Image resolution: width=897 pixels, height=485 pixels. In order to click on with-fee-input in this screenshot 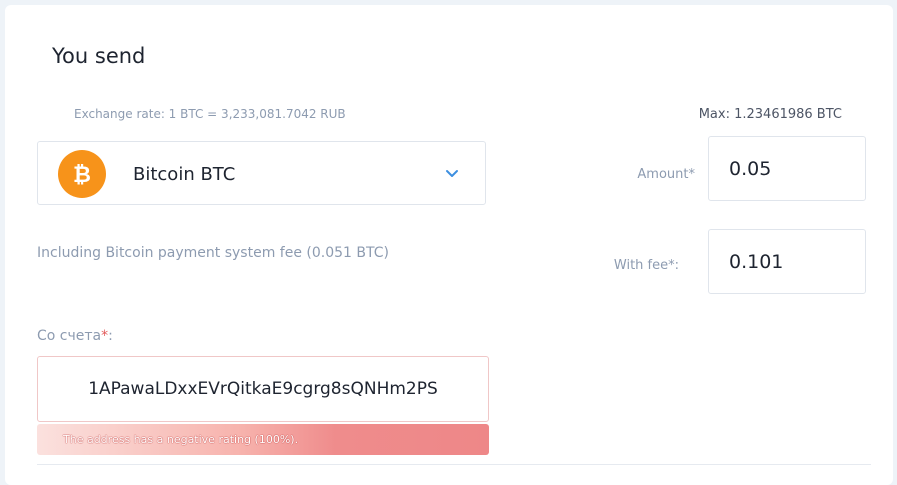, I will do `click(787, 261)`.